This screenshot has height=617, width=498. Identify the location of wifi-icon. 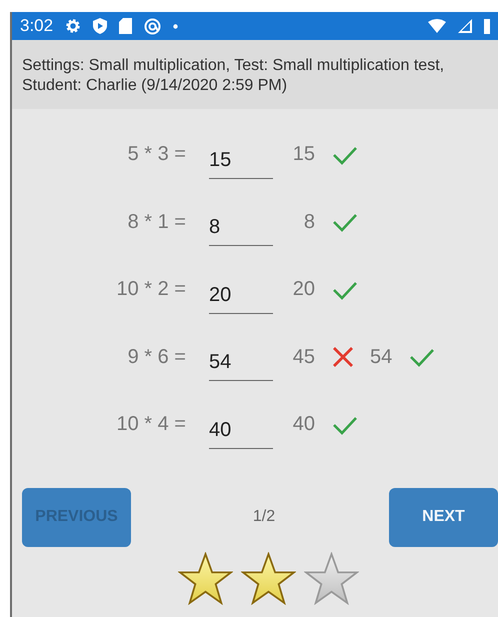
(437, 26).